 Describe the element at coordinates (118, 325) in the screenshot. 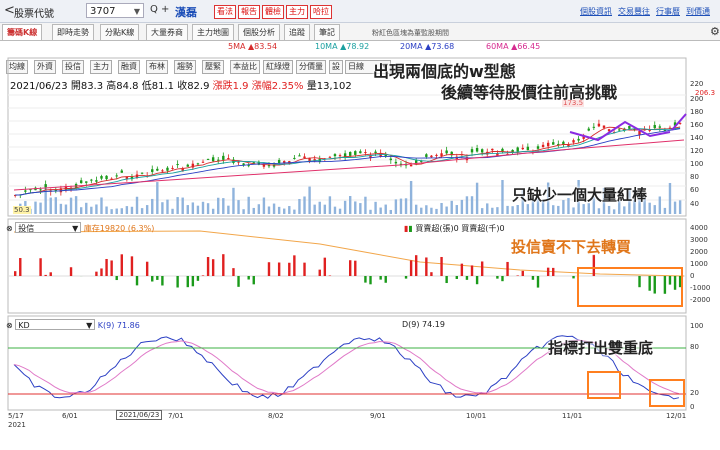

I see `kd-k-value: K(9) 71.86` at that location.